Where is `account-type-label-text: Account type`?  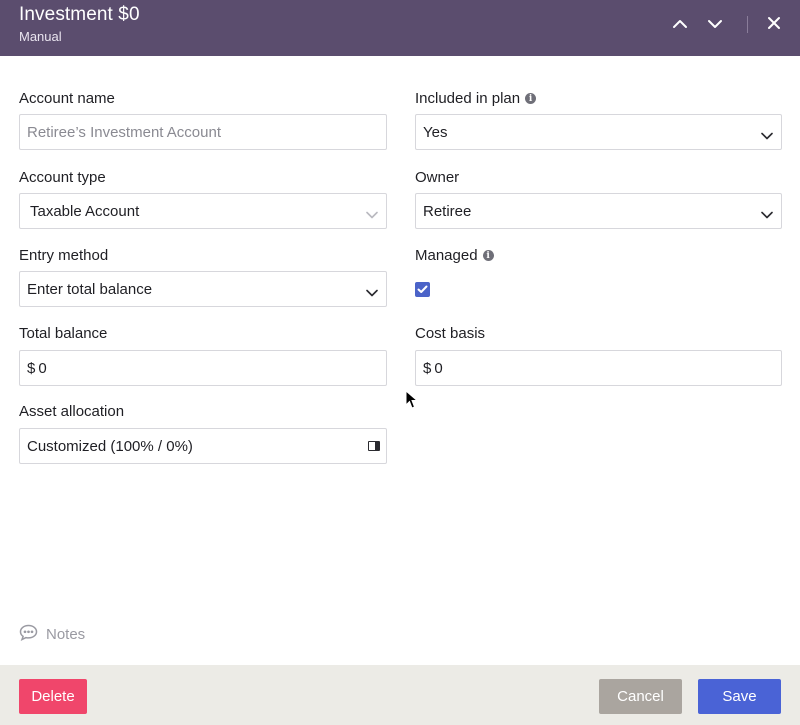
account-type-label-text: Account type is located at coordinates (62, 177).